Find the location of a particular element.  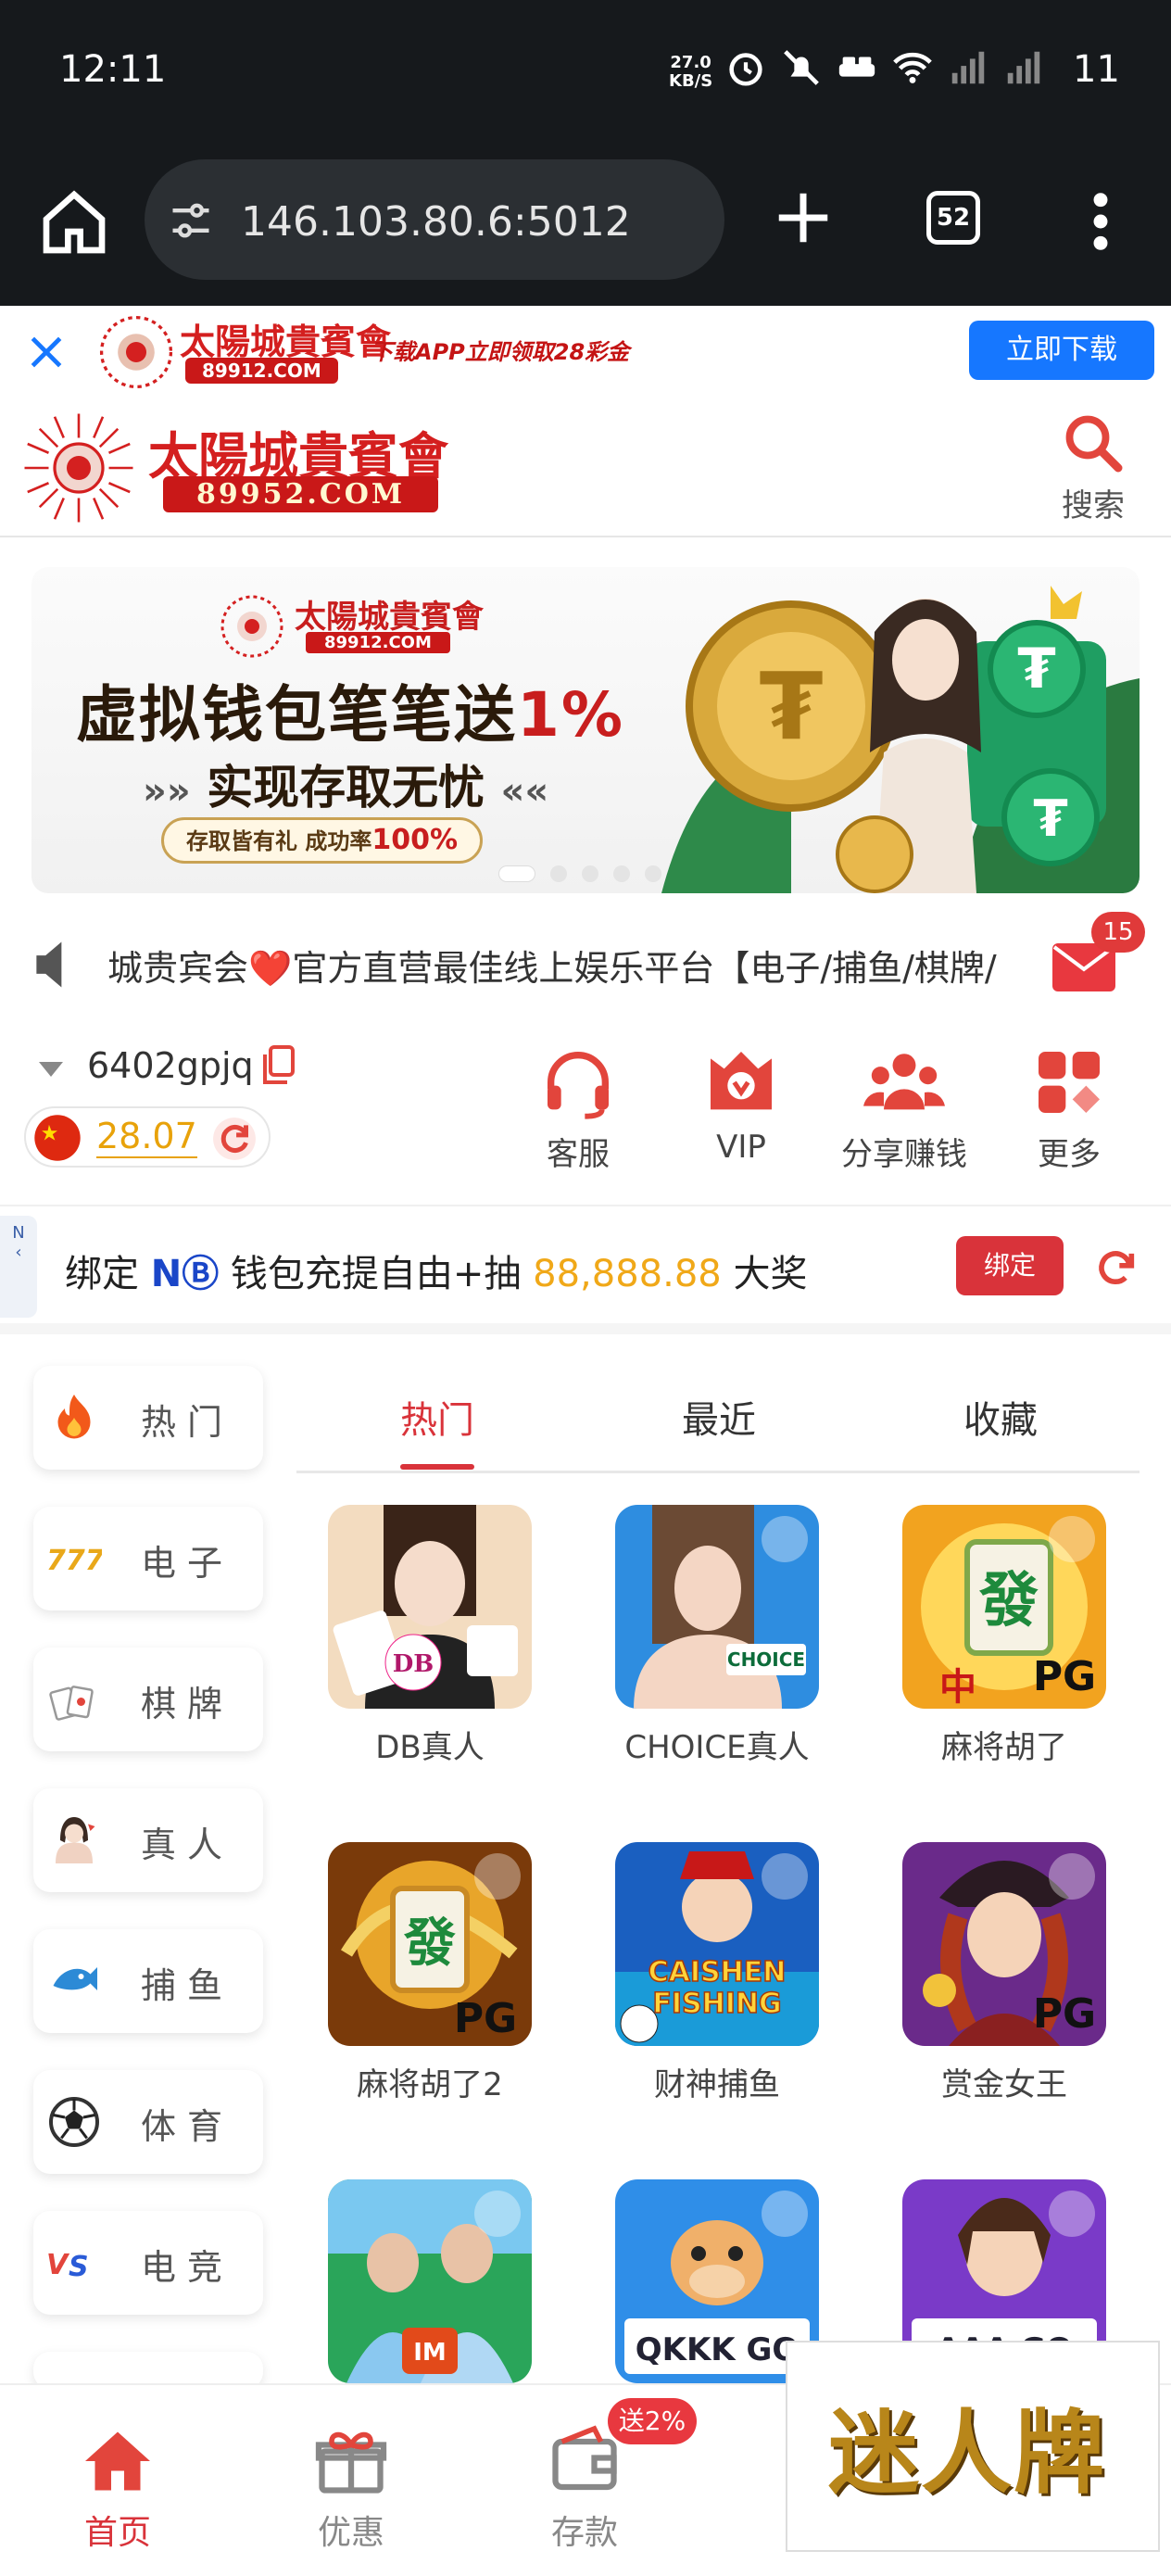

tab-hot: 热门 is located at coordinates (437, 1417).